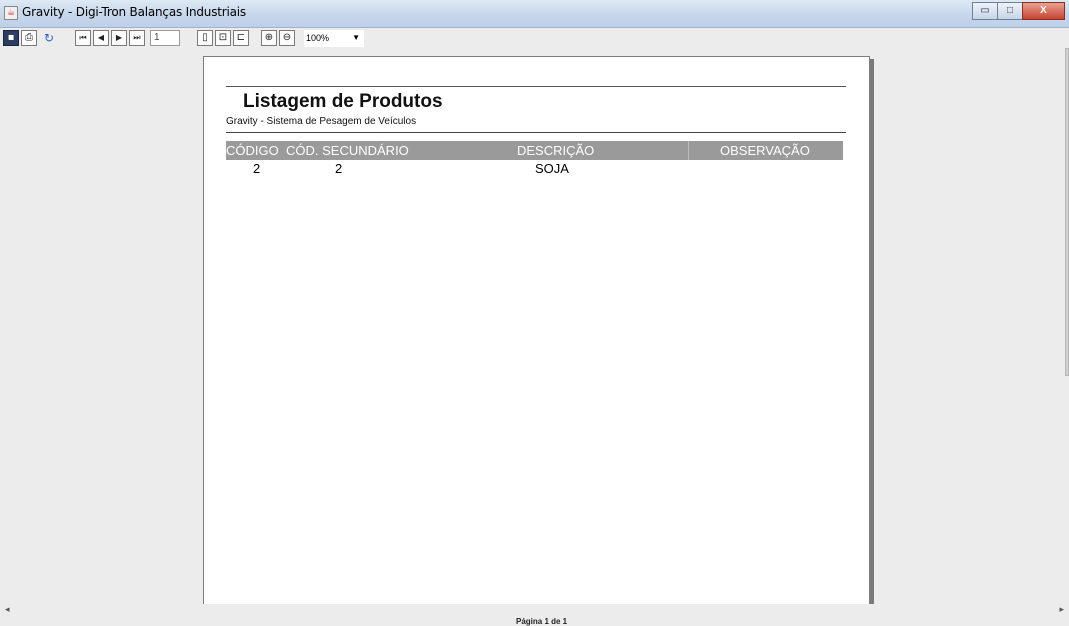 This screenshot has width=1069, height=626. Describe the element at coordinates (552, 168) in the screenshot. I see `cell-descricao: SOJA` at that location.